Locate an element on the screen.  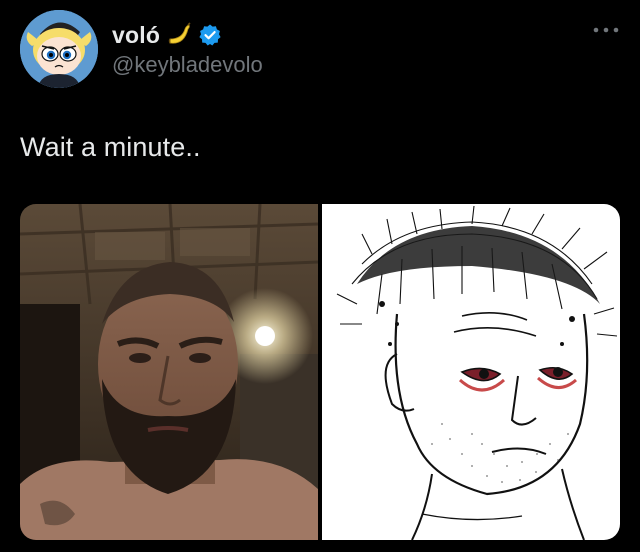
banana-icon is located at coordinates (178, 35).